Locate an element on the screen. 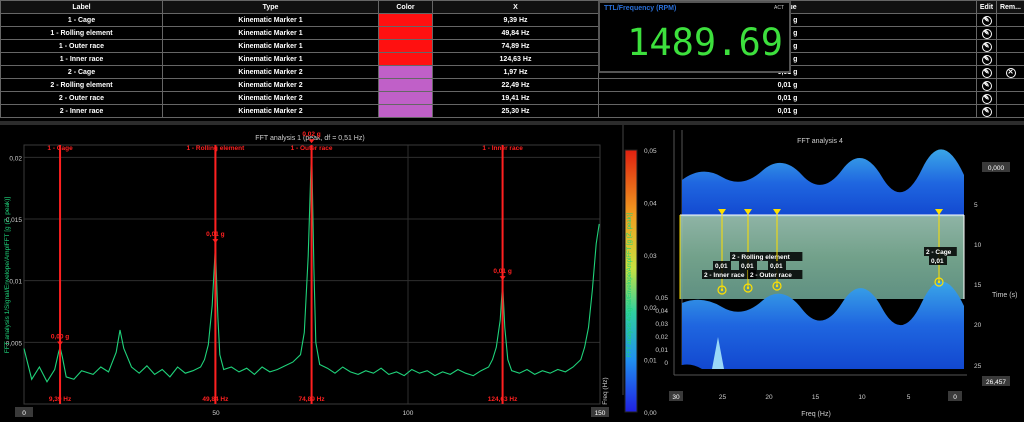  kinematic-marker-freq: 49,84 Hz is located at coordinates (215, 399).